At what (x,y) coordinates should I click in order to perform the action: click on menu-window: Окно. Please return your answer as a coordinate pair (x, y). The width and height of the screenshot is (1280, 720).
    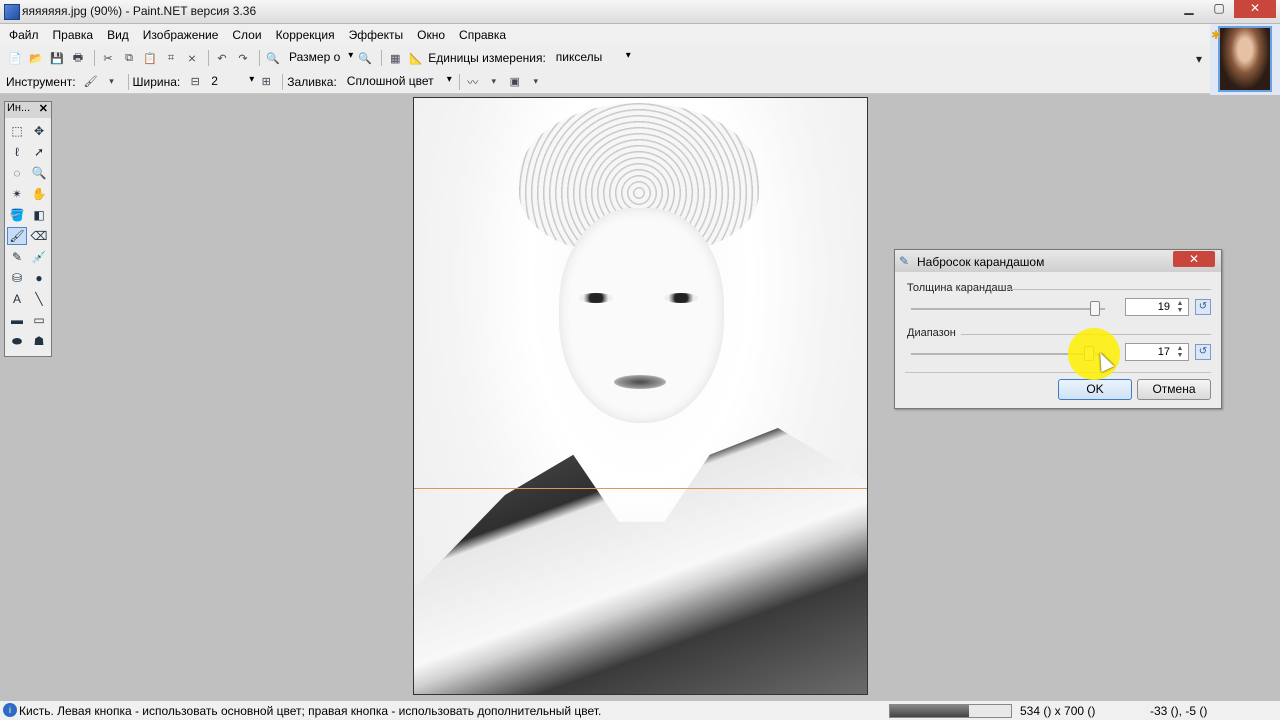
    Looking at the image, I should click on (431, 35).